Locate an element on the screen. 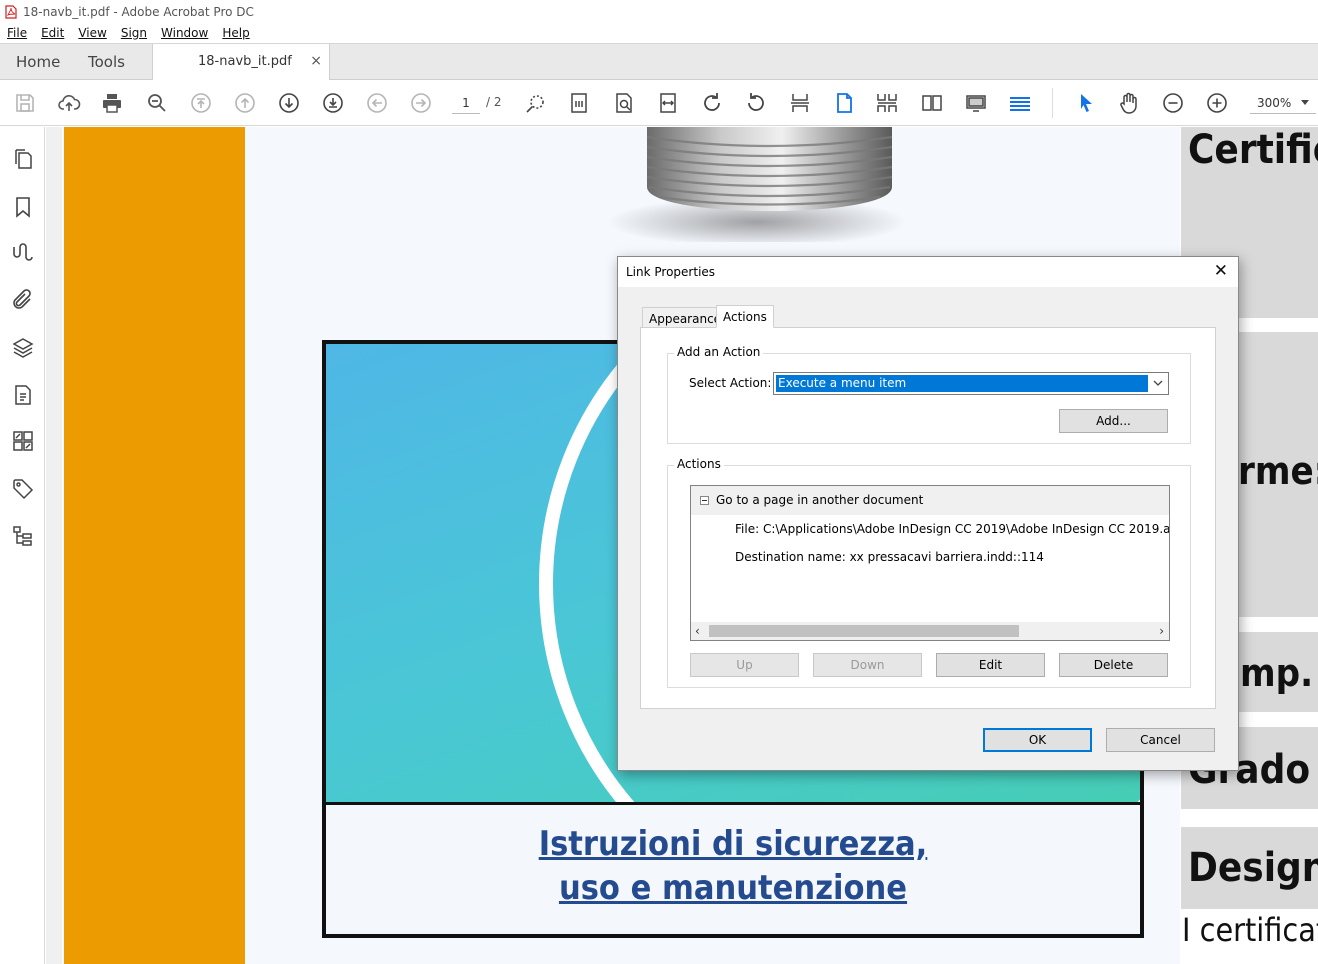 This screenshot has width=1318, height=964. instructions-line-2: uso e manutenzione is located at coordinates (733, 888).